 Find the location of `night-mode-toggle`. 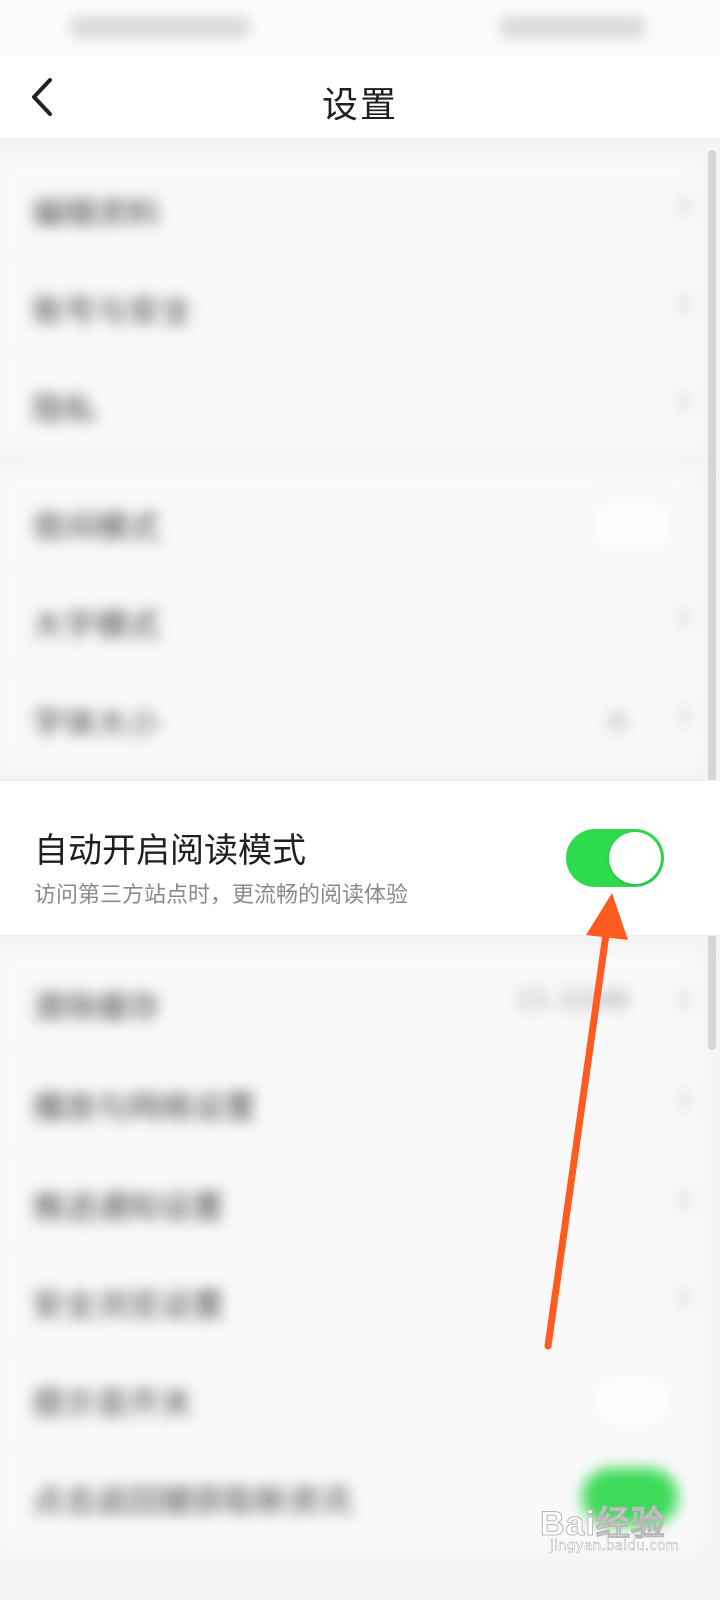

night-mode-toggle is located at coordinates (632, 525).